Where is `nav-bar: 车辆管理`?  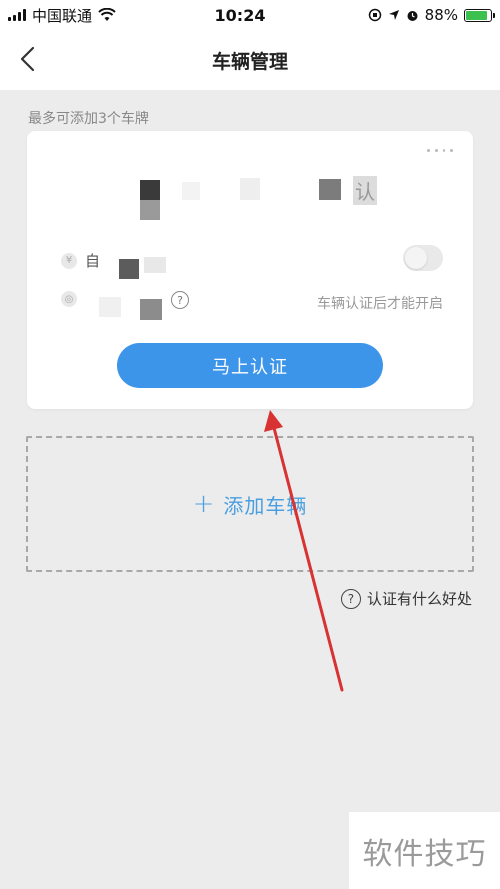 nav-bar: 车辆管理 is located at coordinates (250, 60).